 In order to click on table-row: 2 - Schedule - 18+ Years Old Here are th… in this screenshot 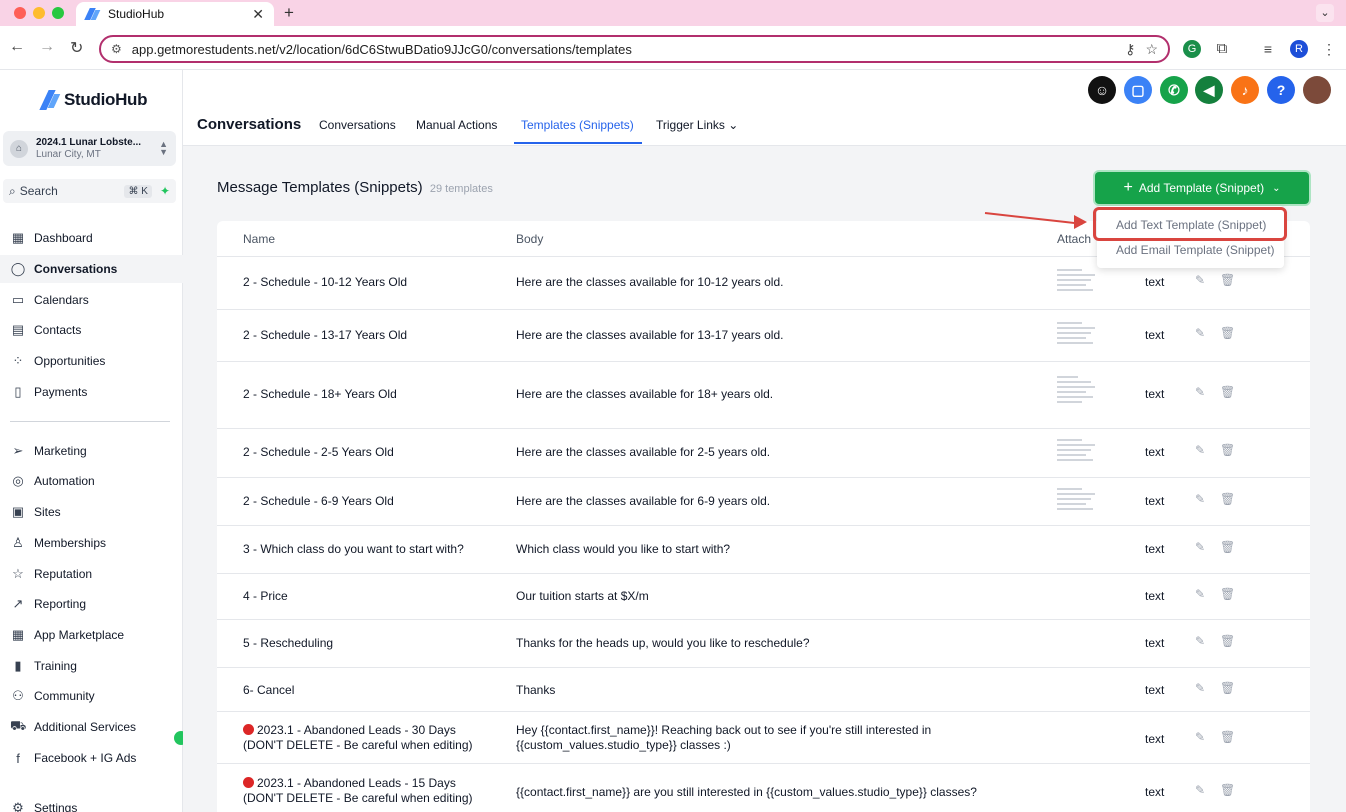, I will do `click(763, 394)`.